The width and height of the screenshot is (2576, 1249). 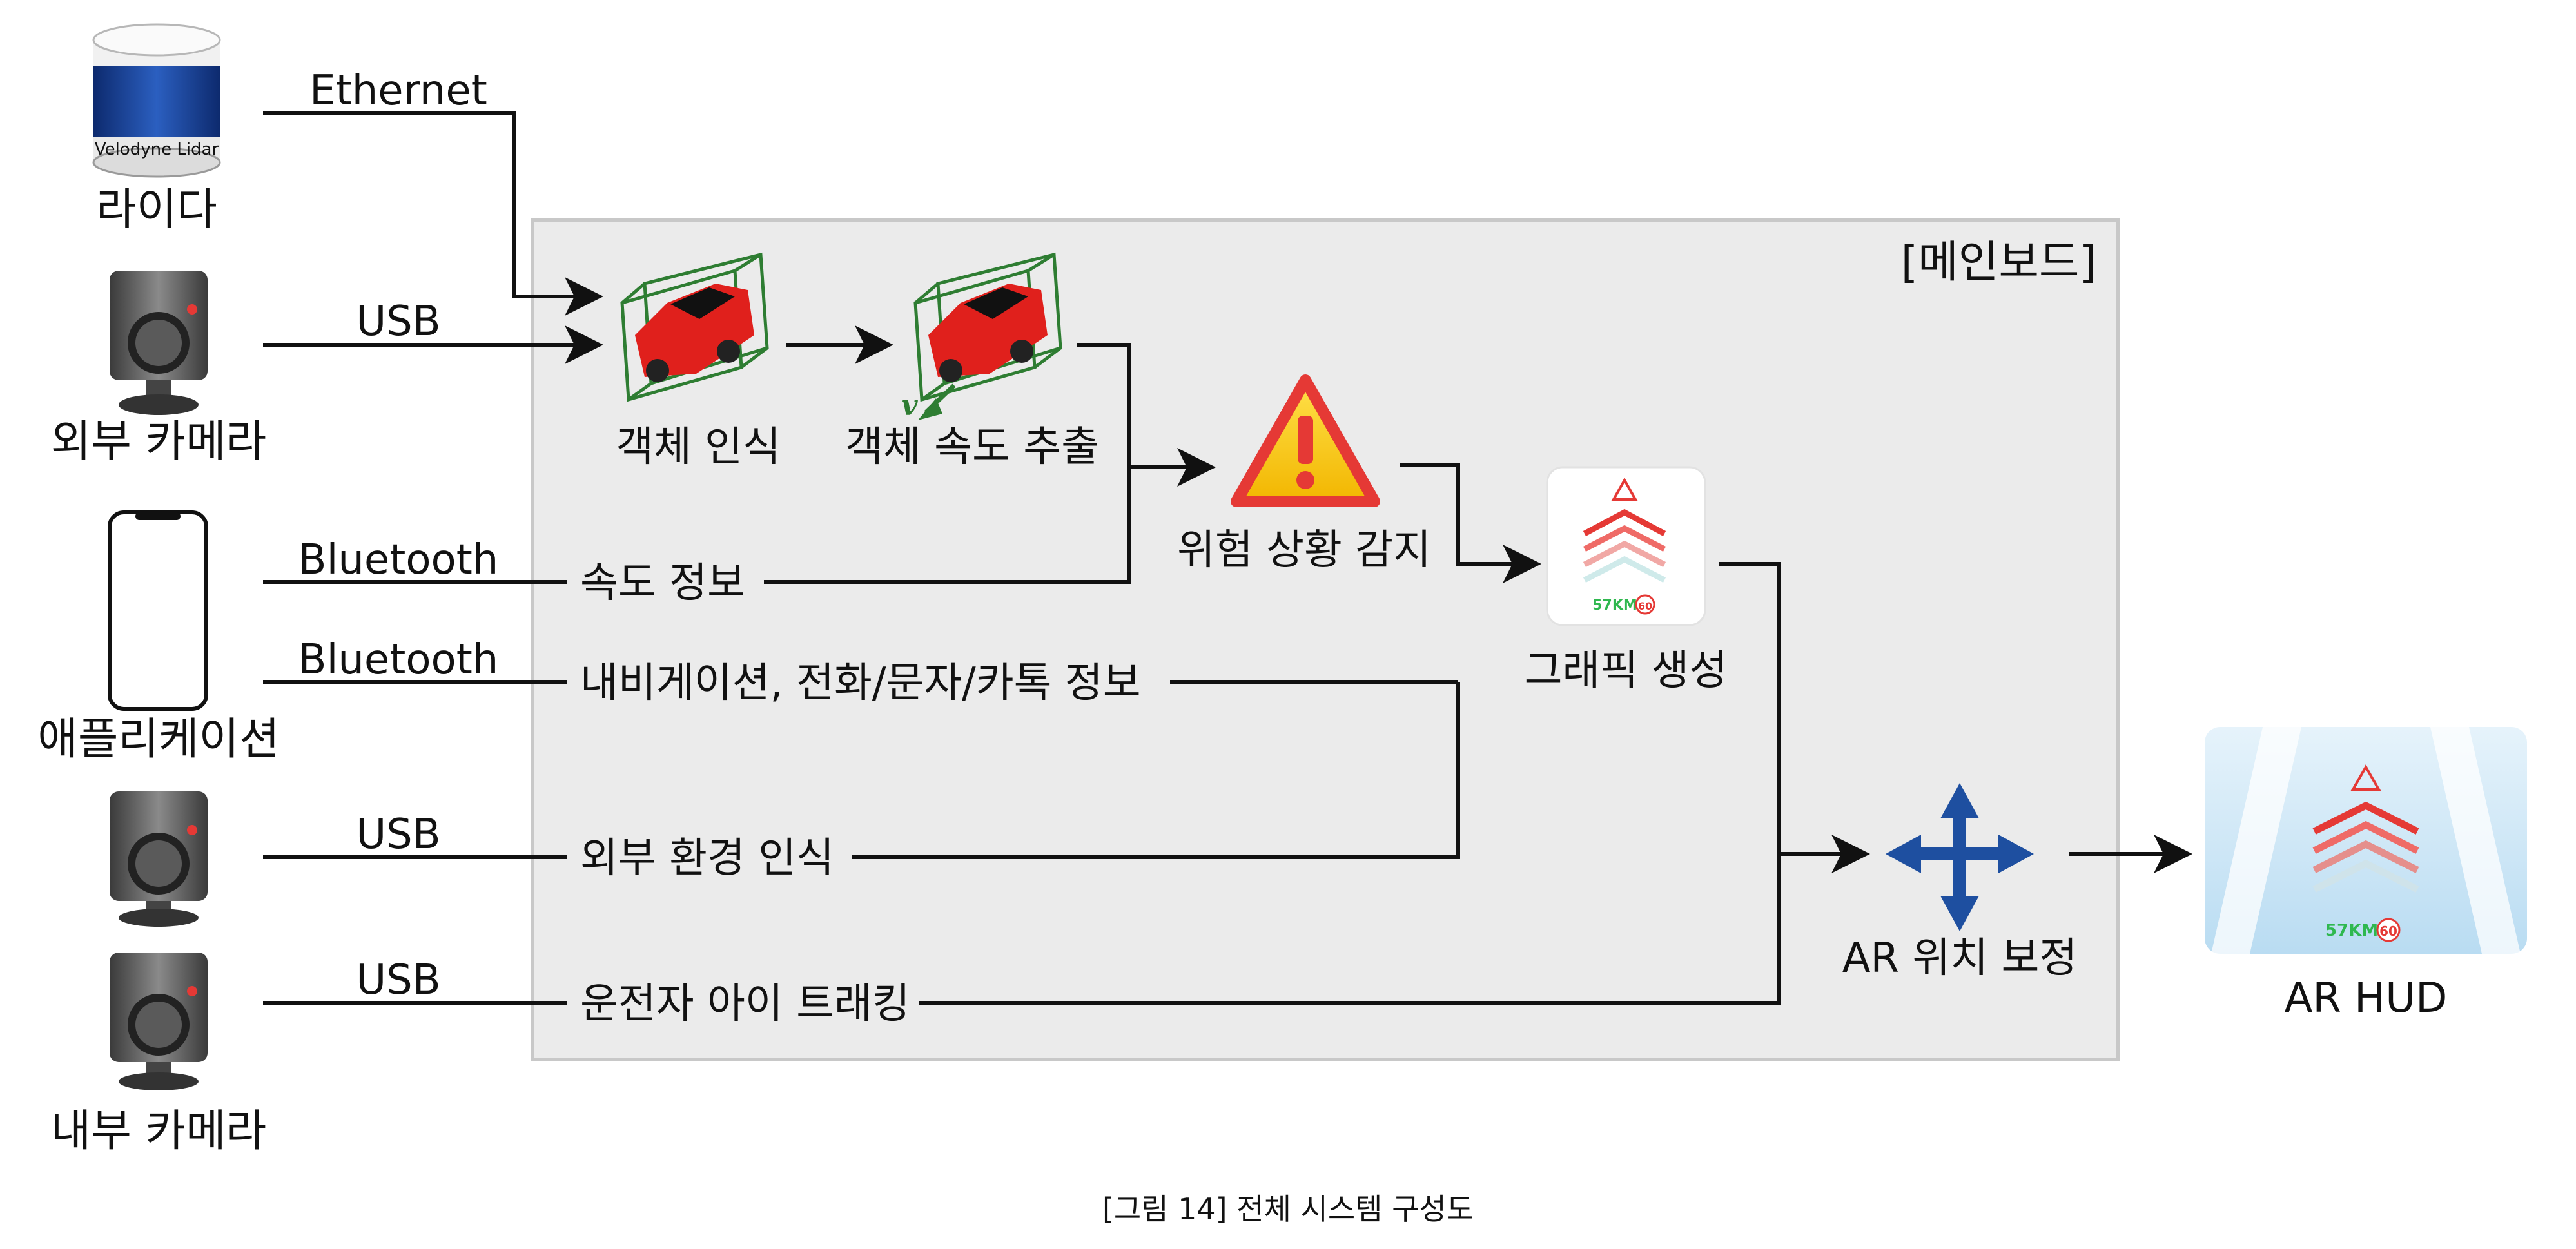 What do you see at coordinates (158, 739) in the screenshot?
I see `app-label: 애플리케이션` at bounding box center [158, 739].